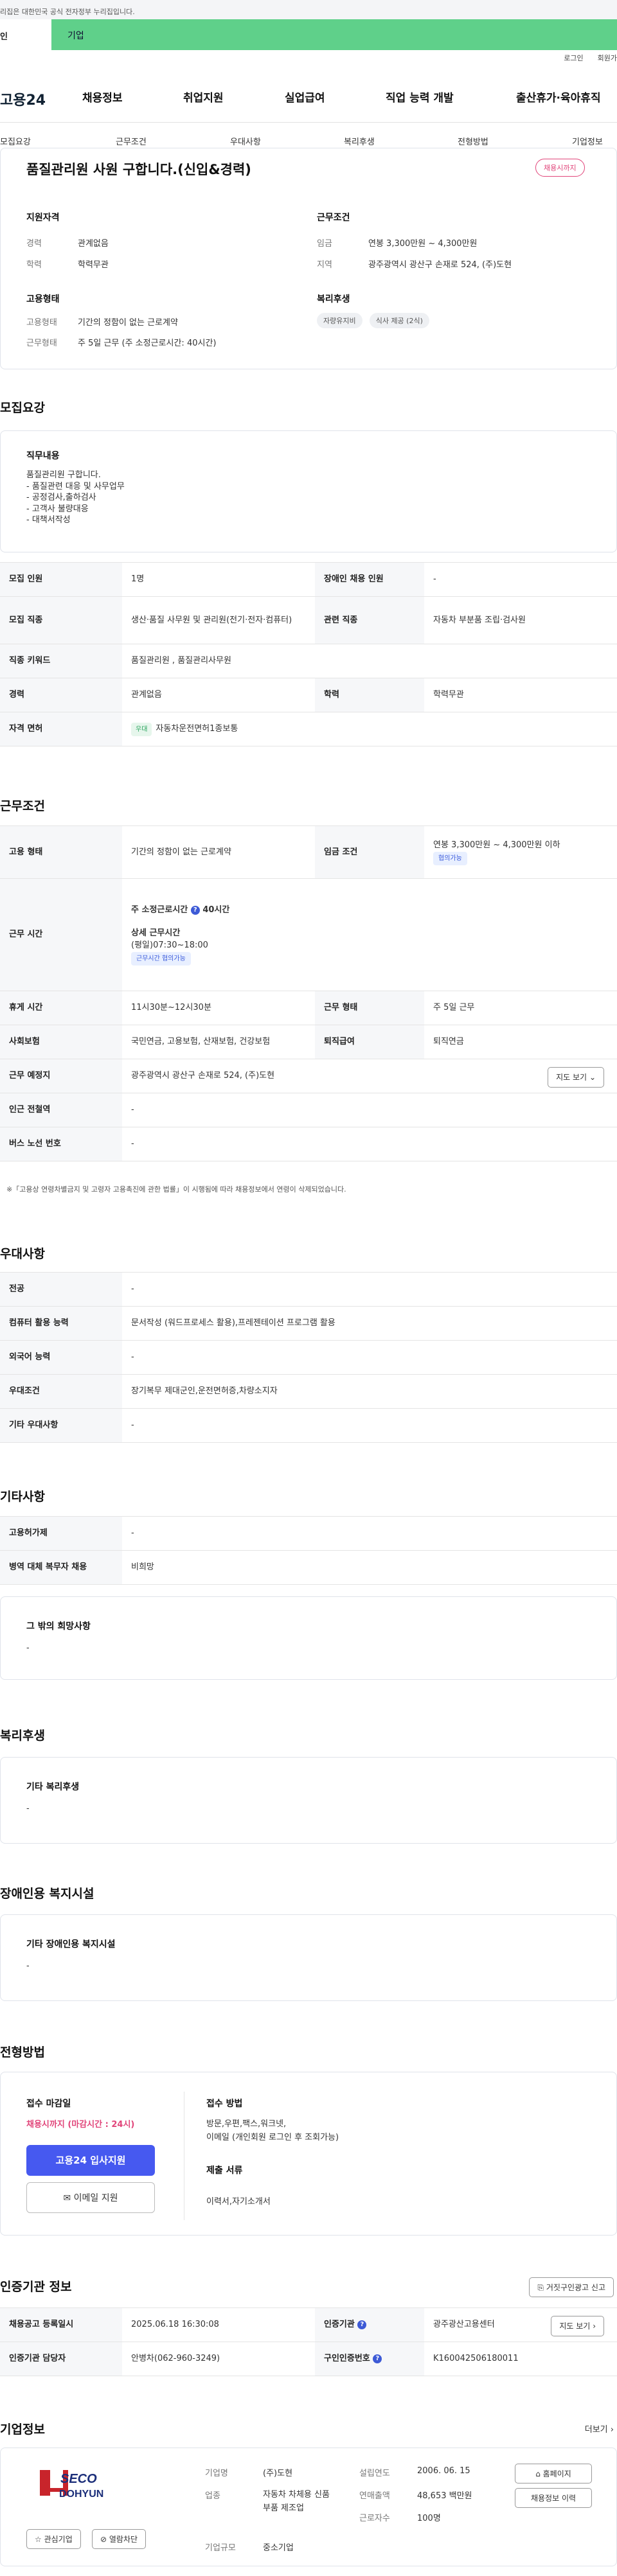 The width and height of the screenshot is (617, 2576). I want to click on block-view-button: ⊘ 열람차단, so click(119, 2539).